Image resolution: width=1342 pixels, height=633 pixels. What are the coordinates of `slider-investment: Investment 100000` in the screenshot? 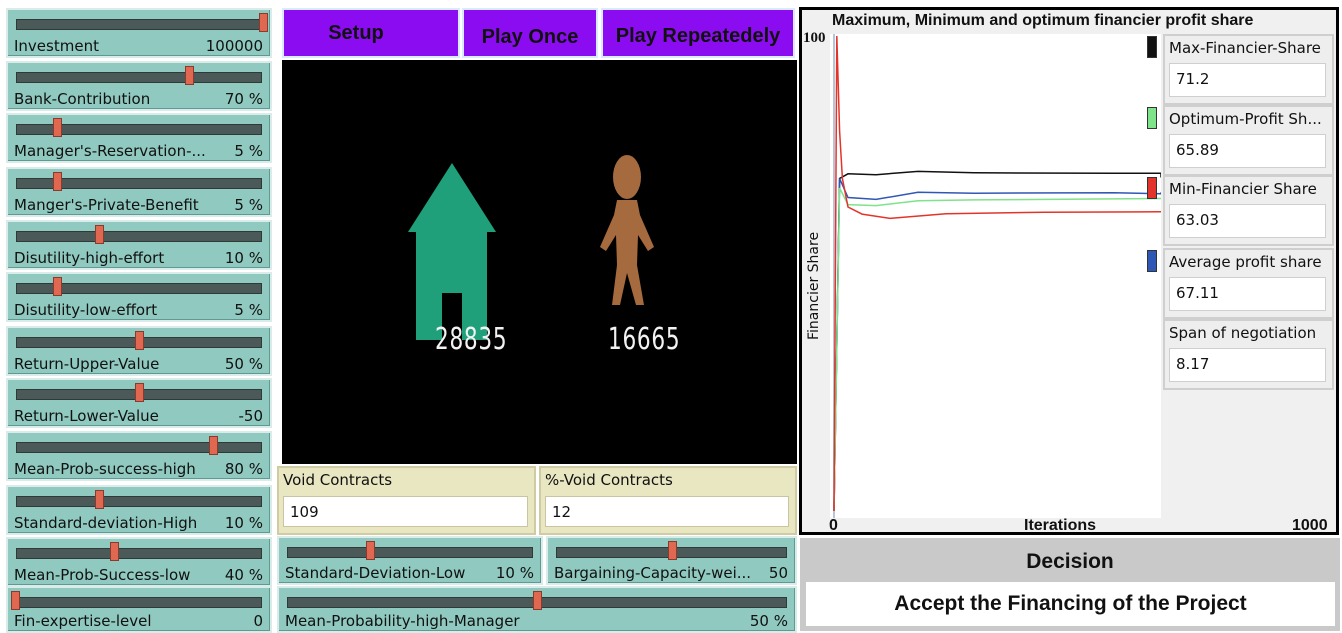 It's located at (139, 33).